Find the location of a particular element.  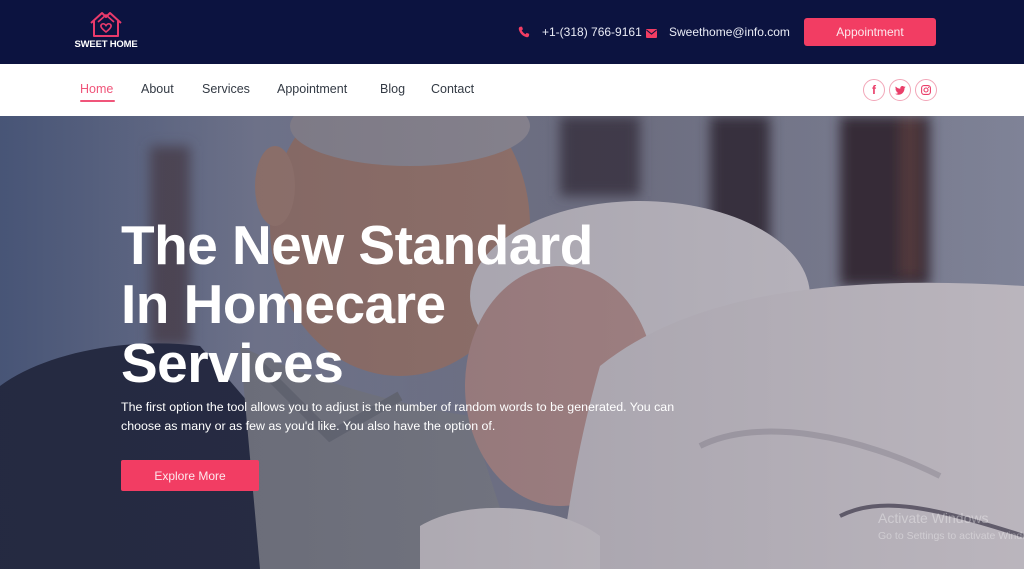

active-nav-indicator is located at coordinates (97, 101).